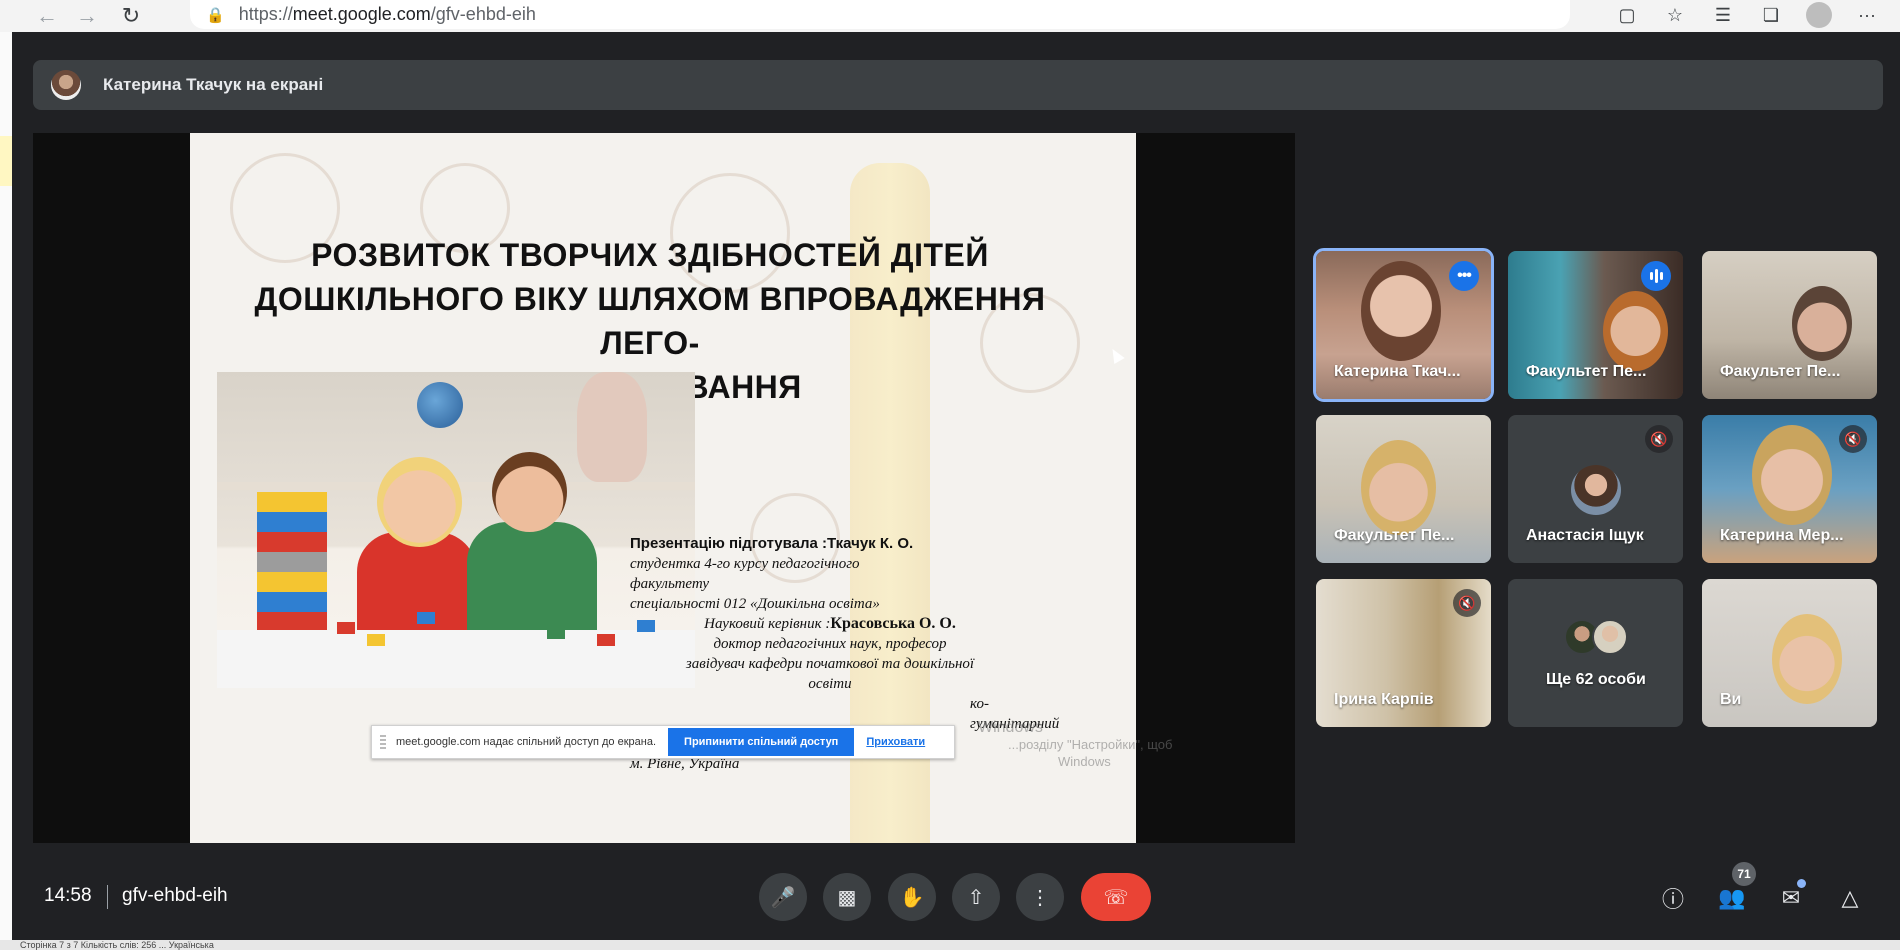 Image resolution: width=1900 pixels, height=950 pixels. What do you see at coordinates (1744, 874) in the screenshot?
I see `participant-count-badge: 71` at bounding box center [1744, 874].